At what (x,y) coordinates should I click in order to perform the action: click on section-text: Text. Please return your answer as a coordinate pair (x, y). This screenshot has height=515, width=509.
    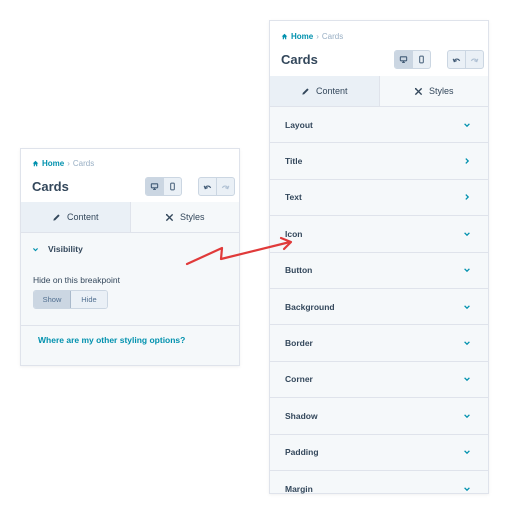
    Looking at the image, I should click on (379, 198).